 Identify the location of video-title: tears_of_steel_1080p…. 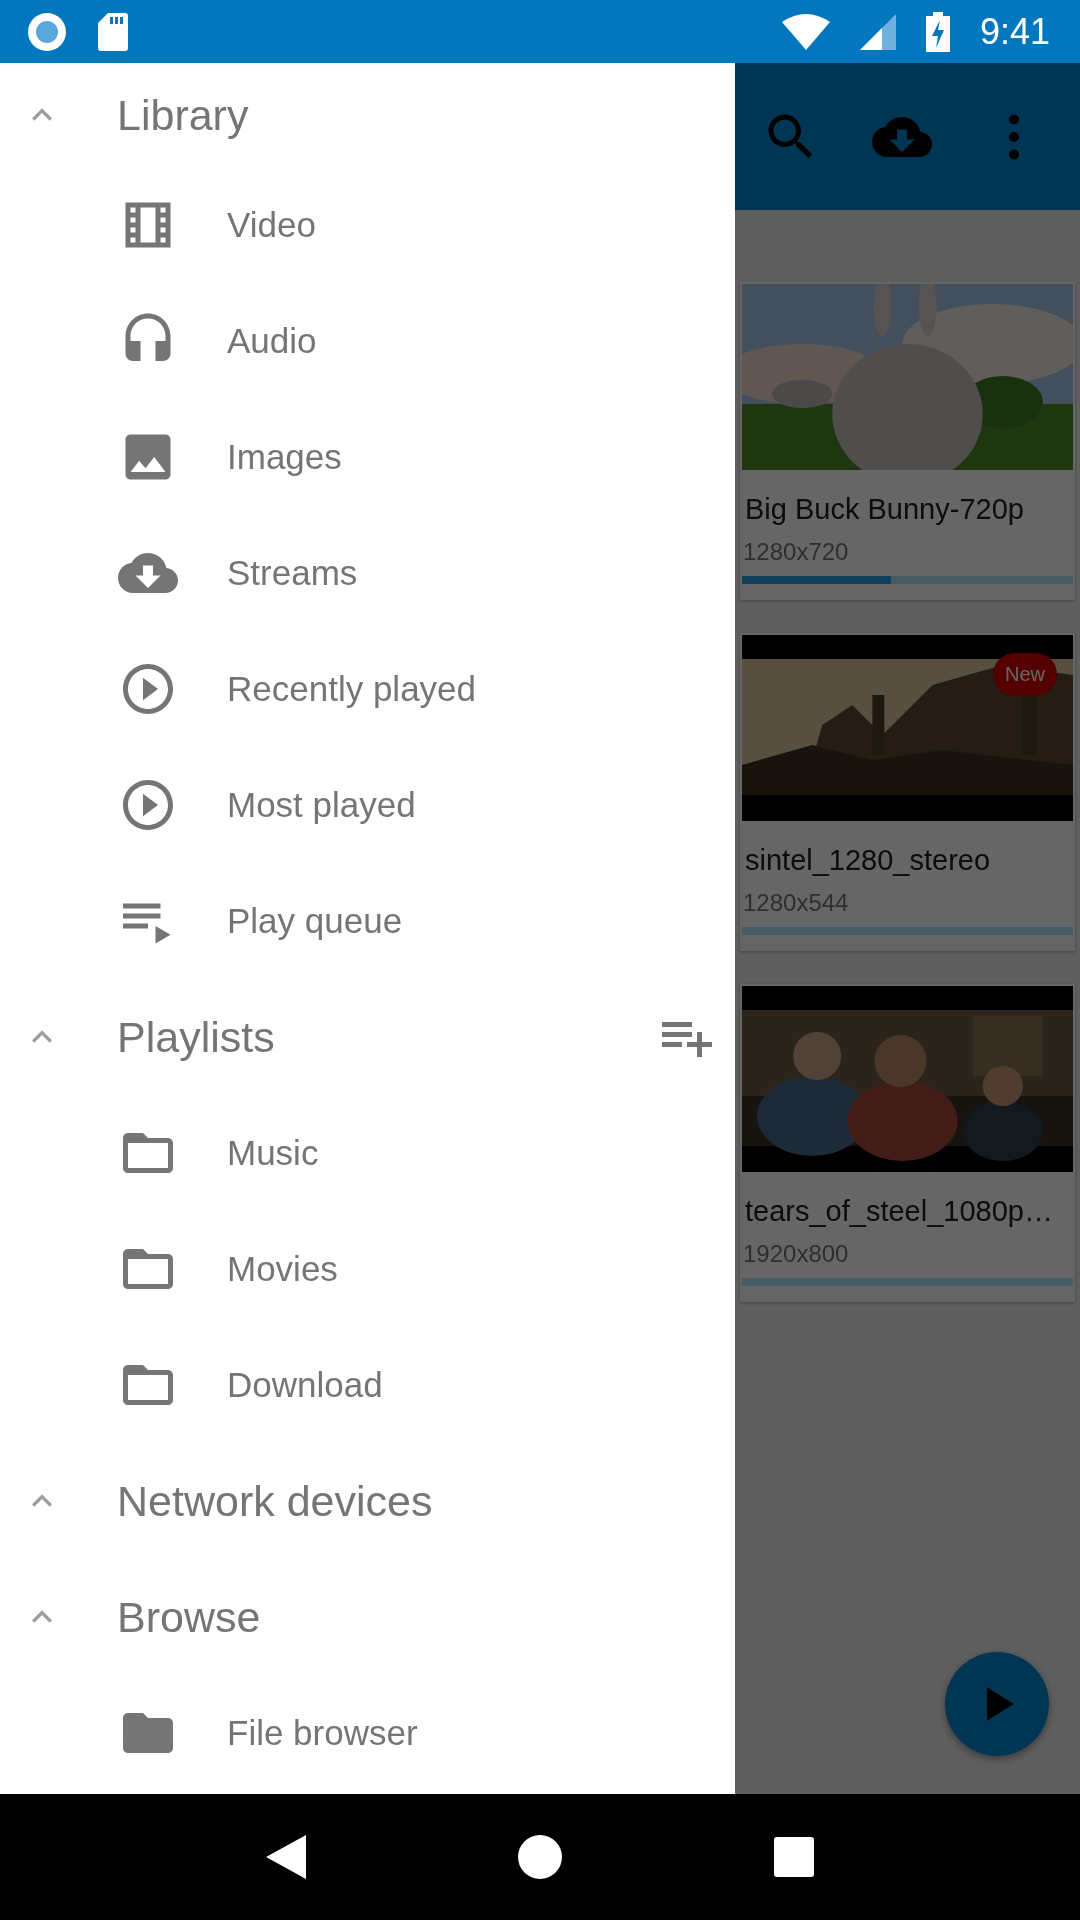
(899, 1211).